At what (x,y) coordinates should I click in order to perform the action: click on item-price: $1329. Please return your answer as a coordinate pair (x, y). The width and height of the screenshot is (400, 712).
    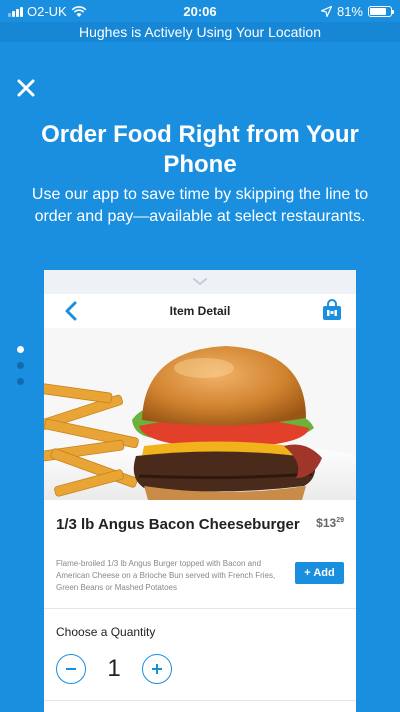
    Looking at the image, I should click on (330, 523).